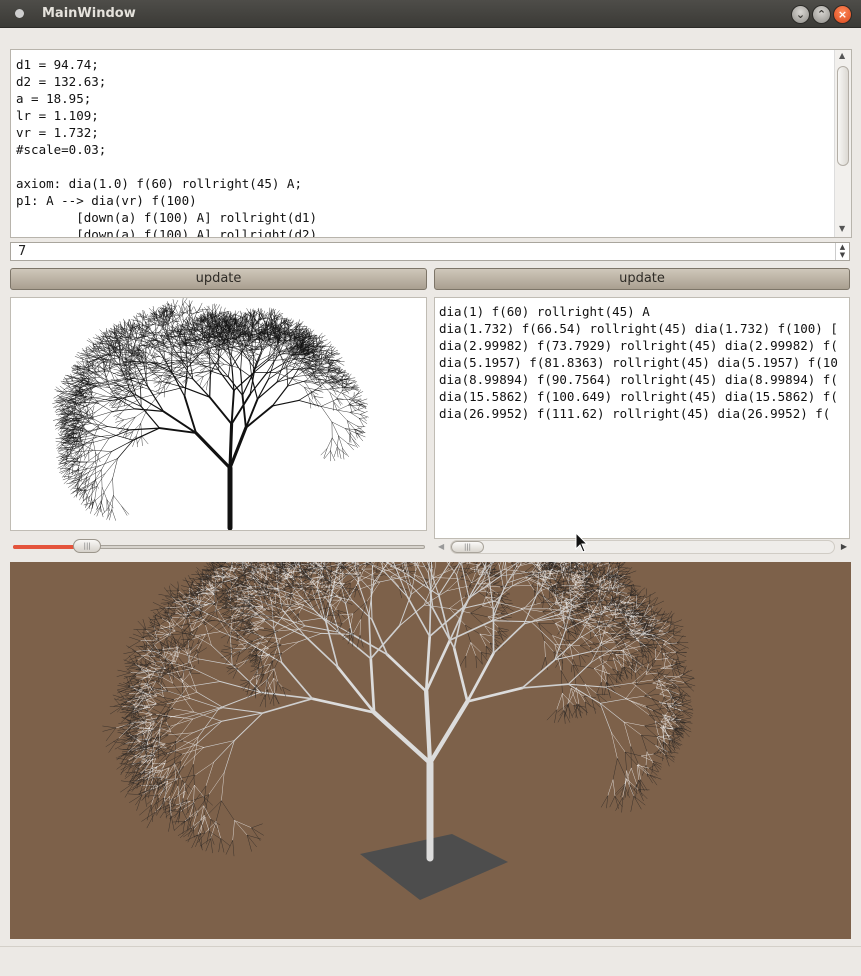 Image resolution: width=861 pixels, height=976 pixels. What do you see at coordinates (441, 546) in the screenshot?
I see `scroll-left-icon: ◀` at bounding box center [441, 546].